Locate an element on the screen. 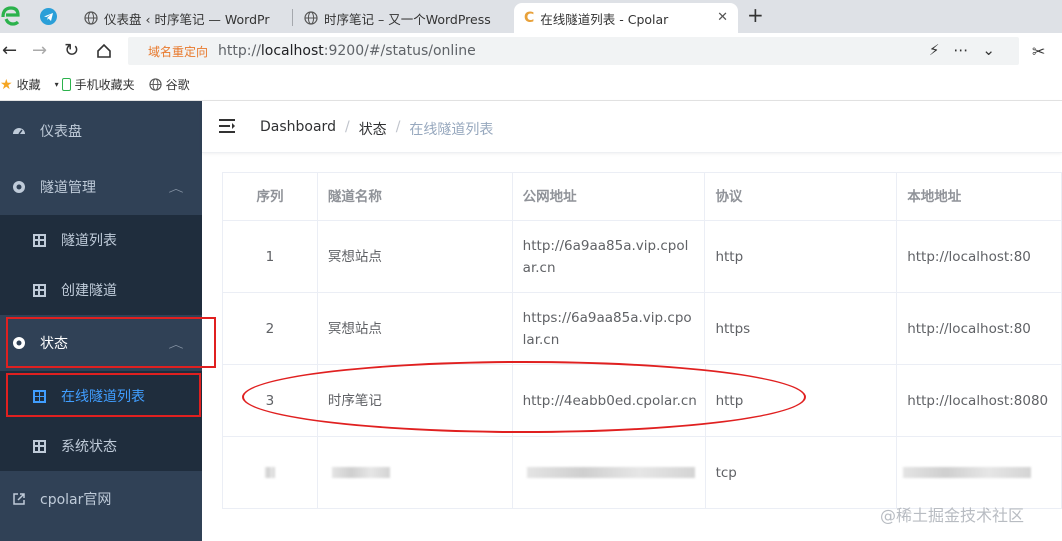  redirect-label: 域名重定向 is located at coordinates (178, 51).